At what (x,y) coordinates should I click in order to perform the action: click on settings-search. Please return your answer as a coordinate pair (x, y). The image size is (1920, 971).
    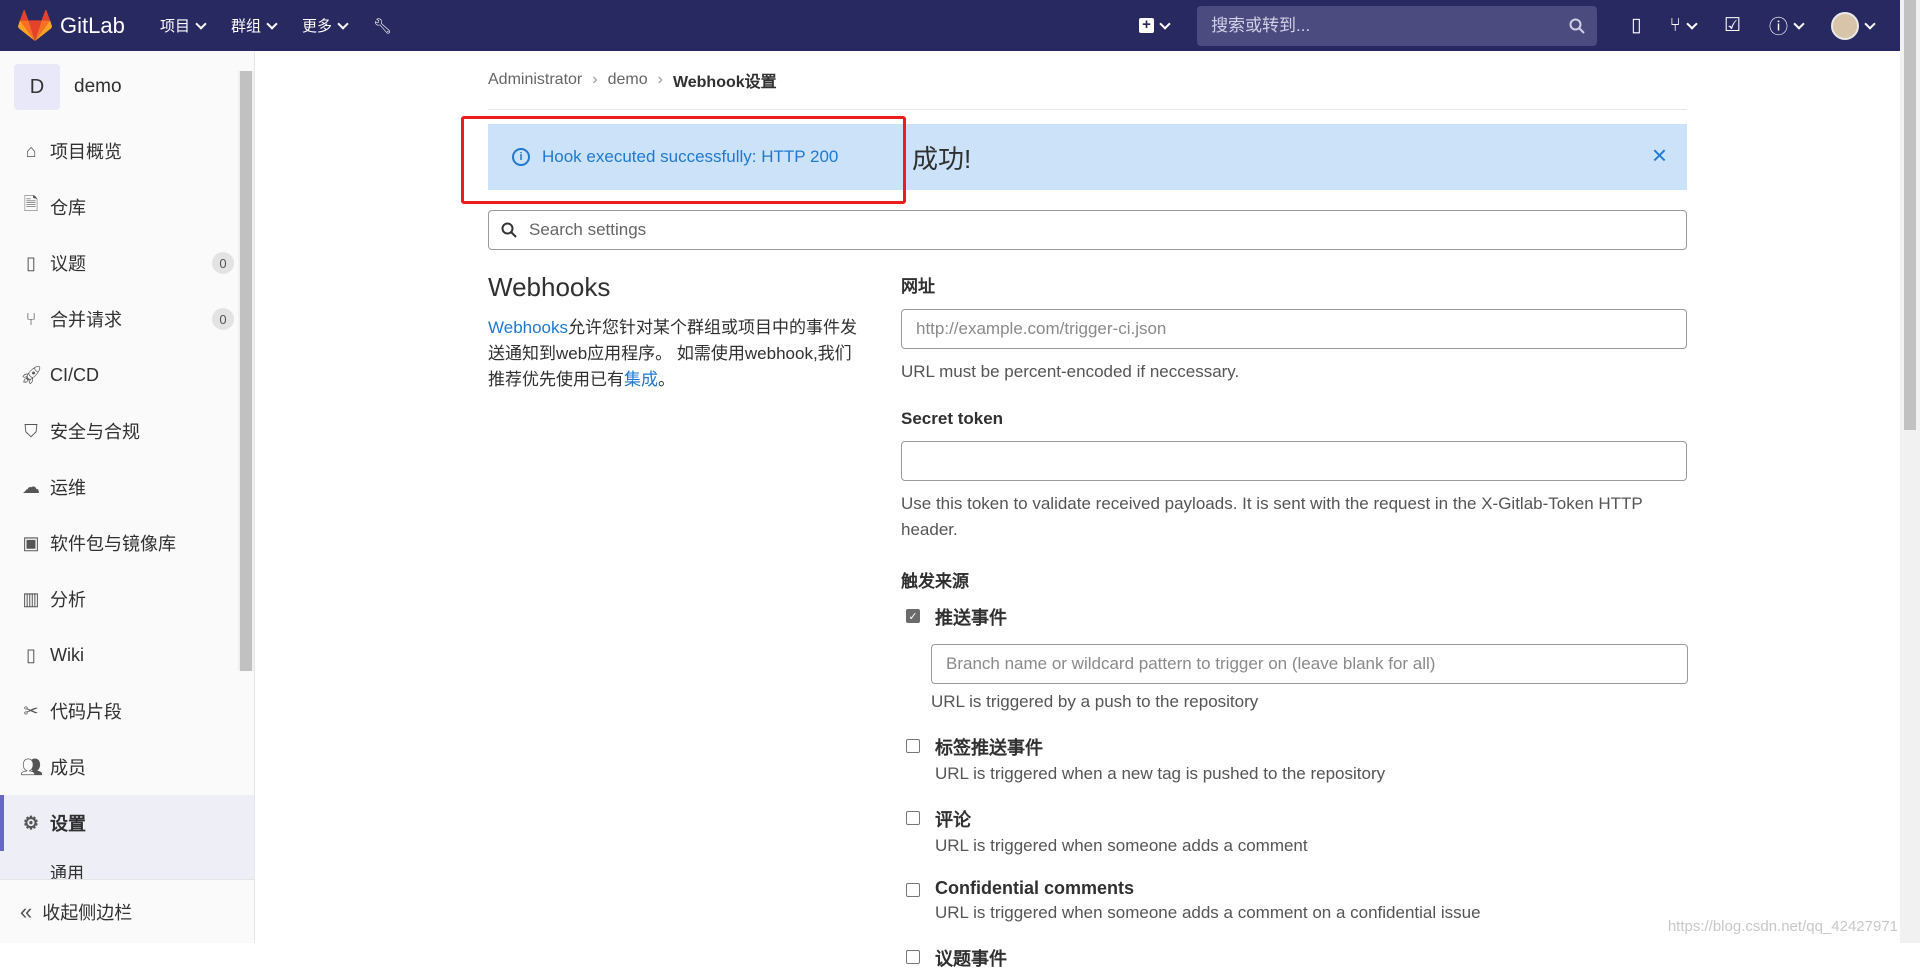
    Looking at the image, I should click on (1087, 230).